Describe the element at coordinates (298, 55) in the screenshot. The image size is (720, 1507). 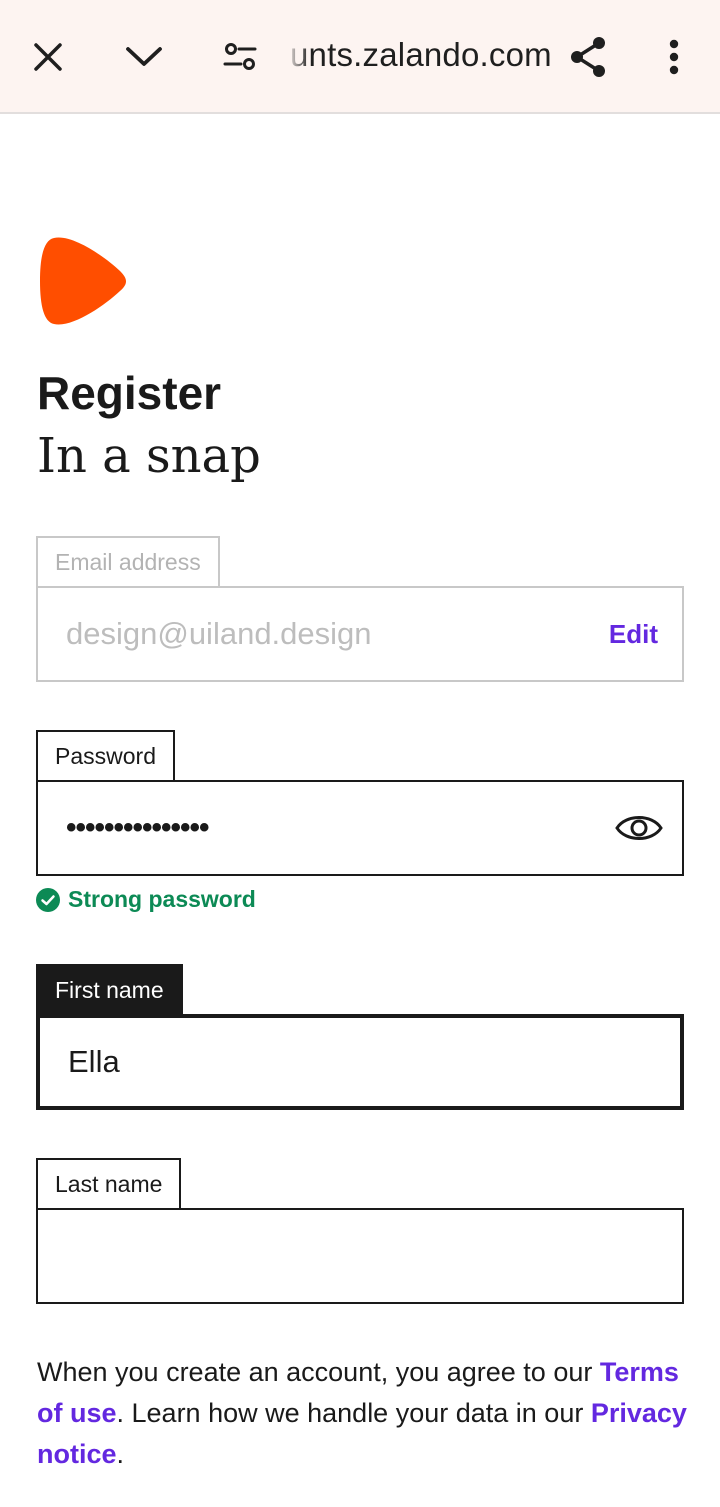
I see `url-fade` at that location.